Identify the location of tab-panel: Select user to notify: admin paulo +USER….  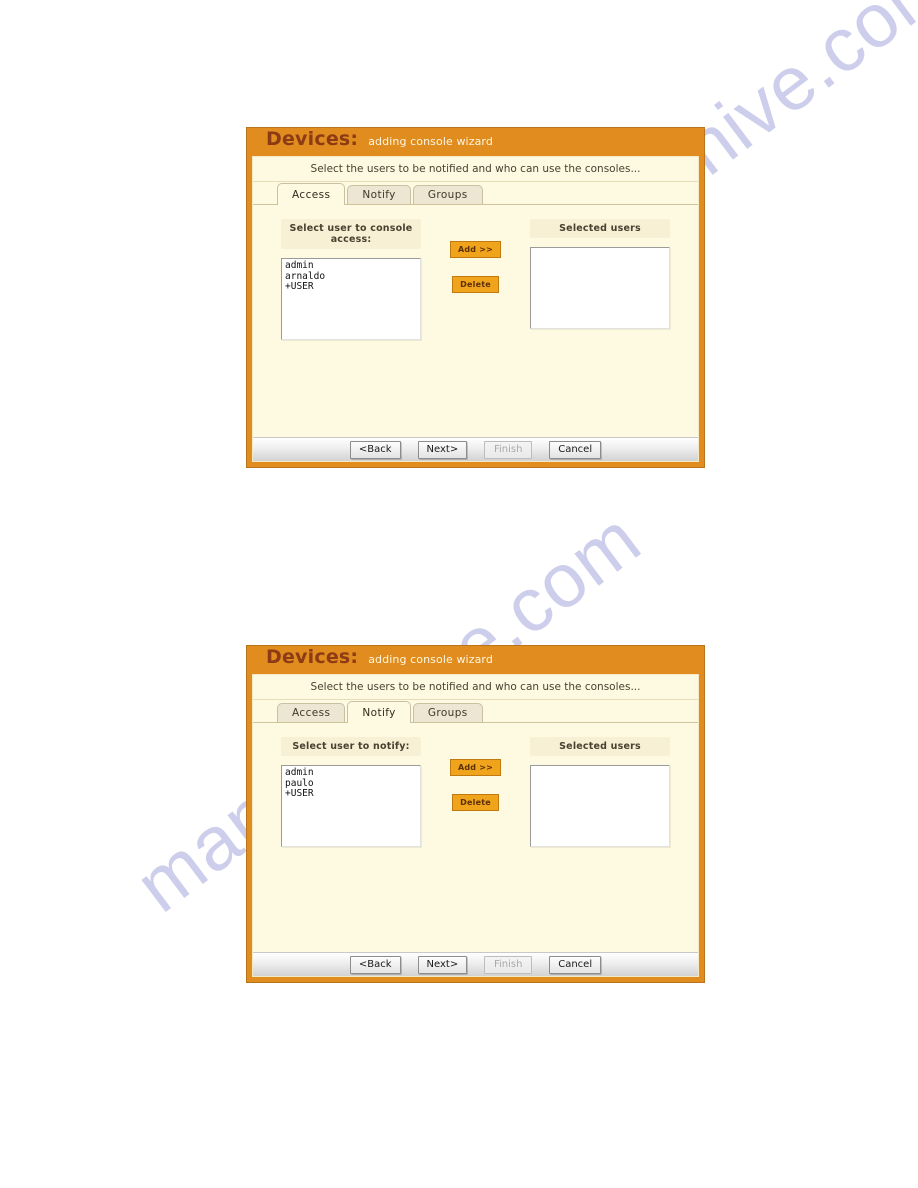
(475, 837).